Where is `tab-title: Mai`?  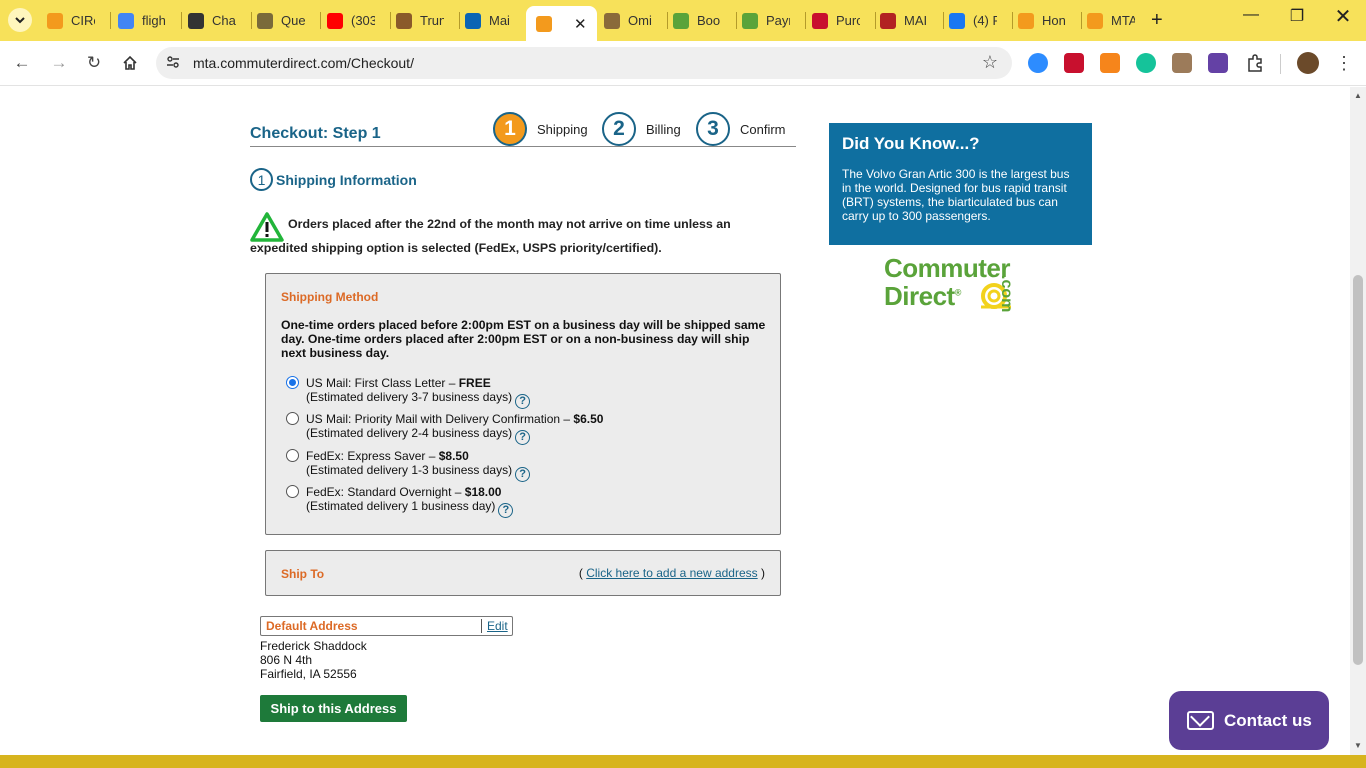 tab-title: Mai is located at coordinates (499, 20).